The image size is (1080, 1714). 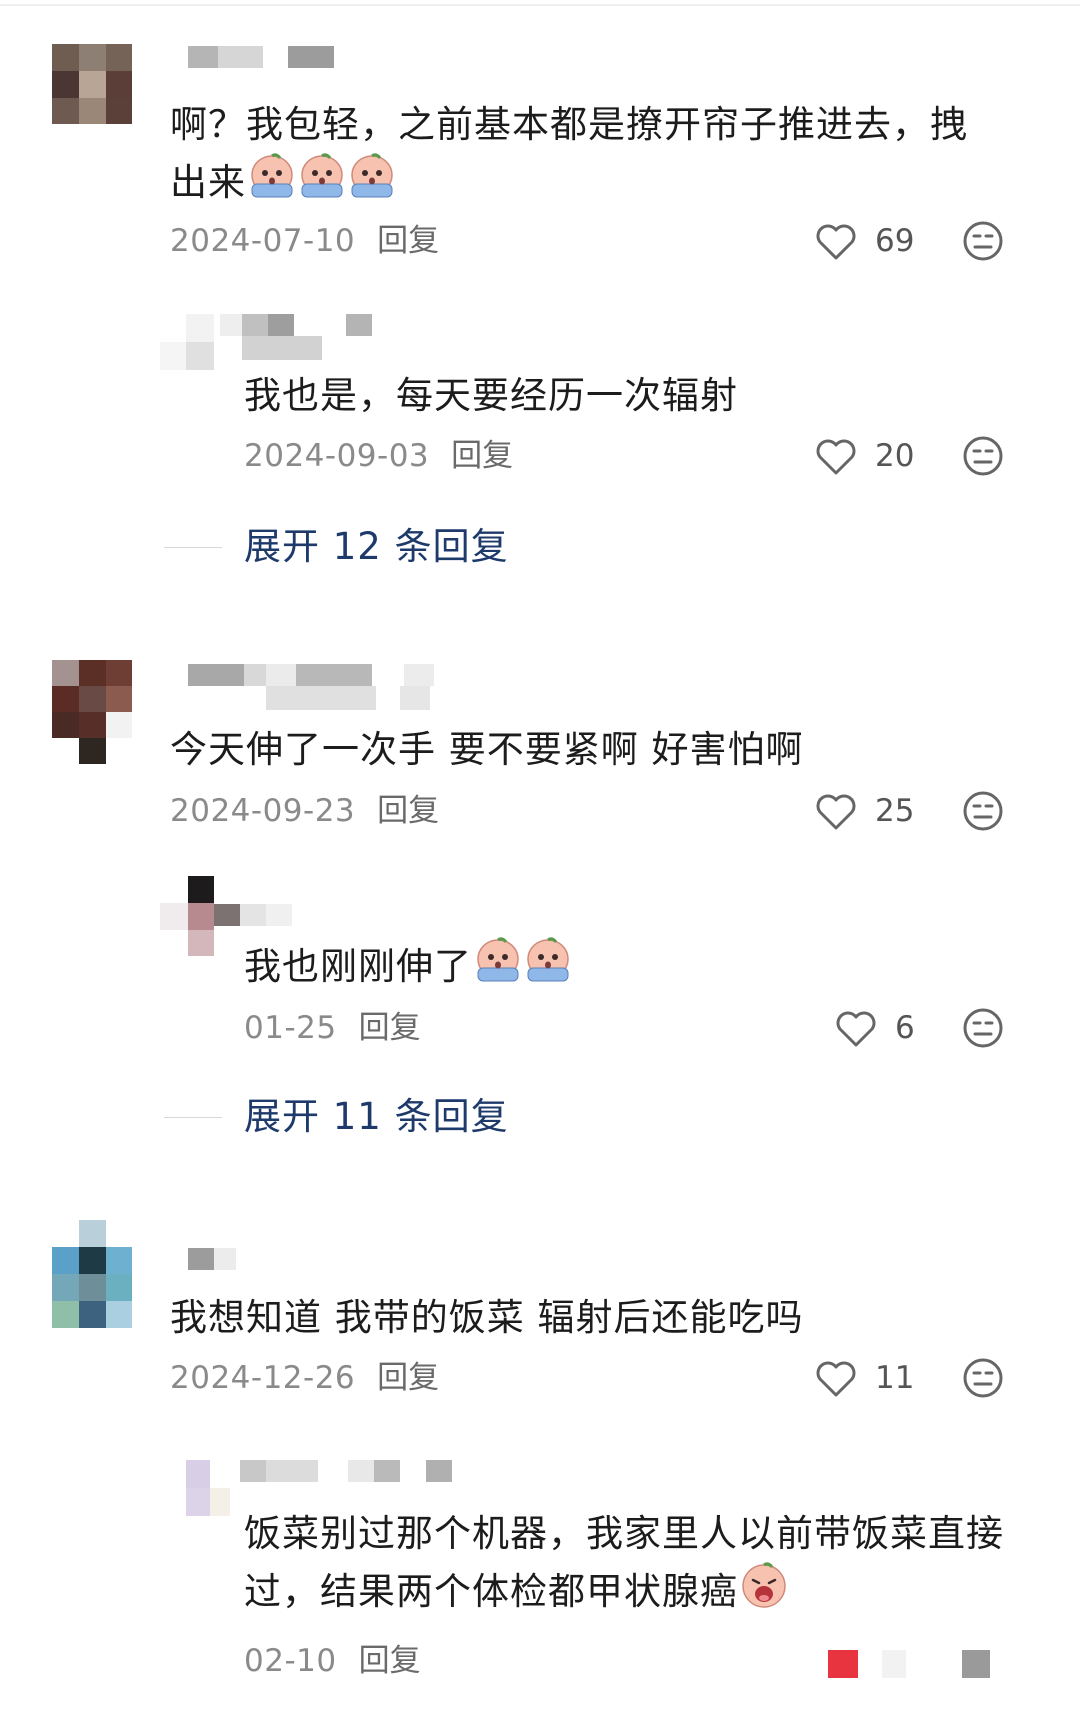 I want to click on like-button: 69, so click(x=875, y=241).